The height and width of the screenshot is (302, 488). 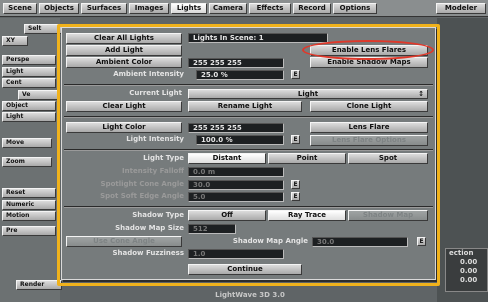 I want to click on sidebar-button-ve: Ve, so click(x=38, y=95).